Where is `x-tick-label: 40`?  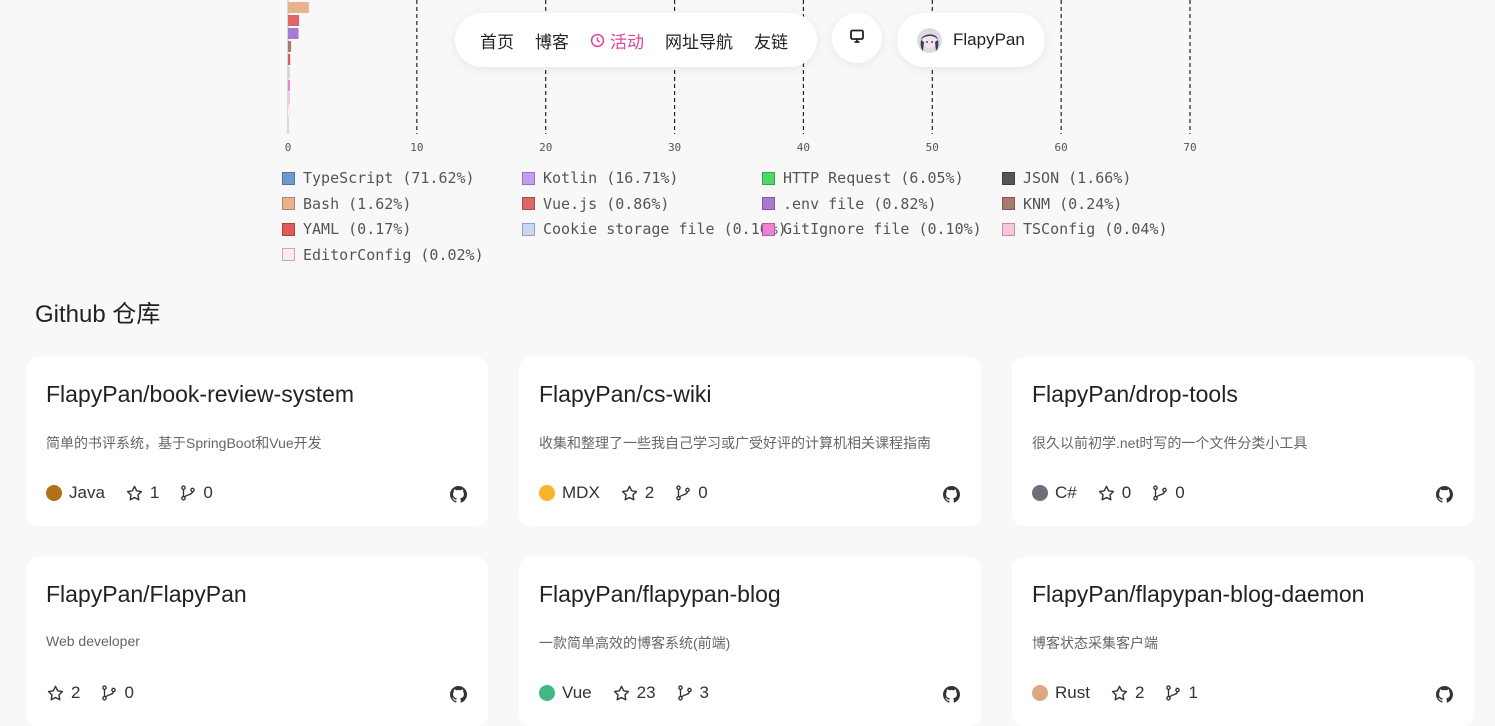
x-tick-label: 40 is located at coordinates (803, 147).